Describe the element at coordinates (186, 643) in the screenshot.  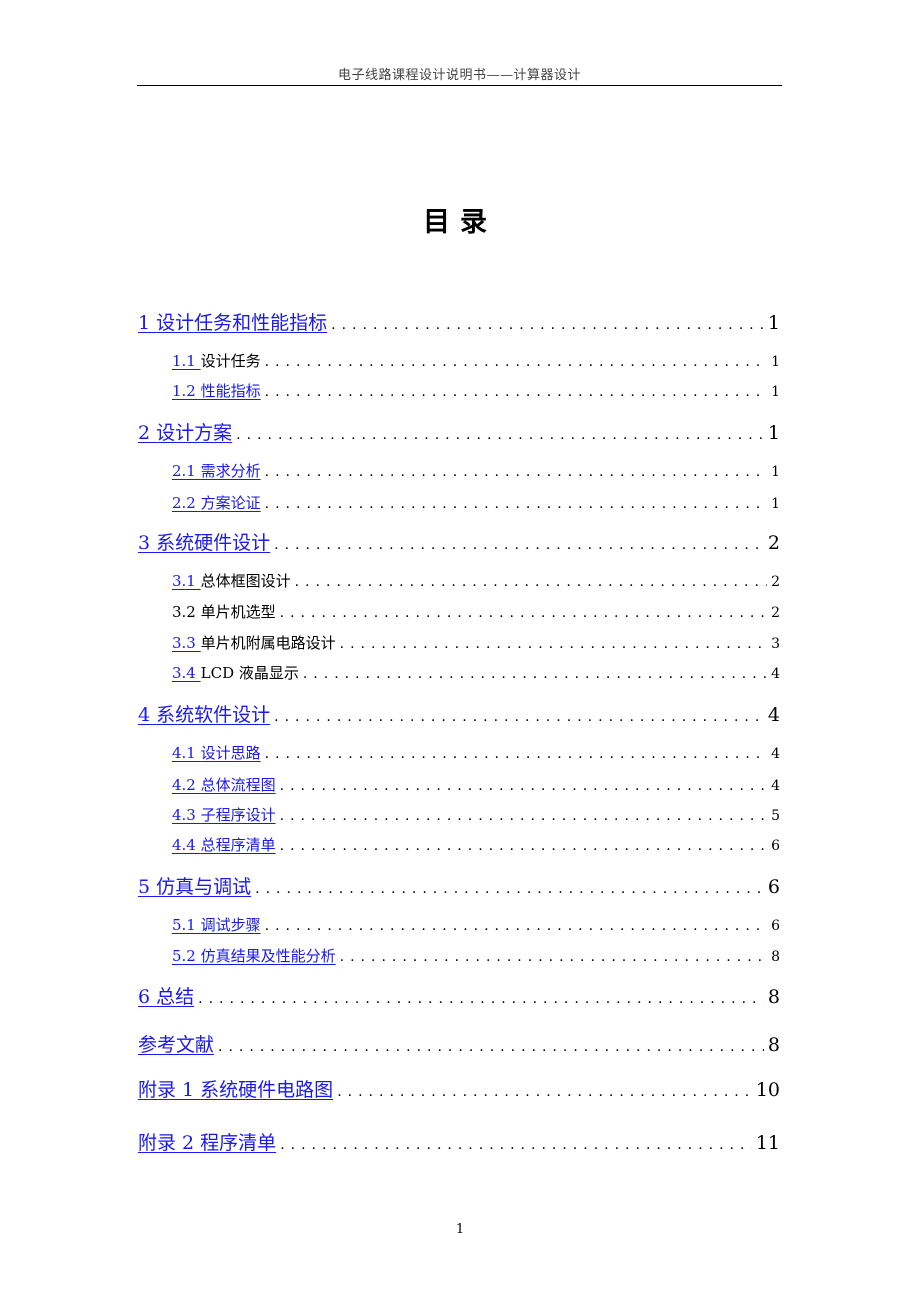
I see `toc-entry-number: 3.3` at that location.